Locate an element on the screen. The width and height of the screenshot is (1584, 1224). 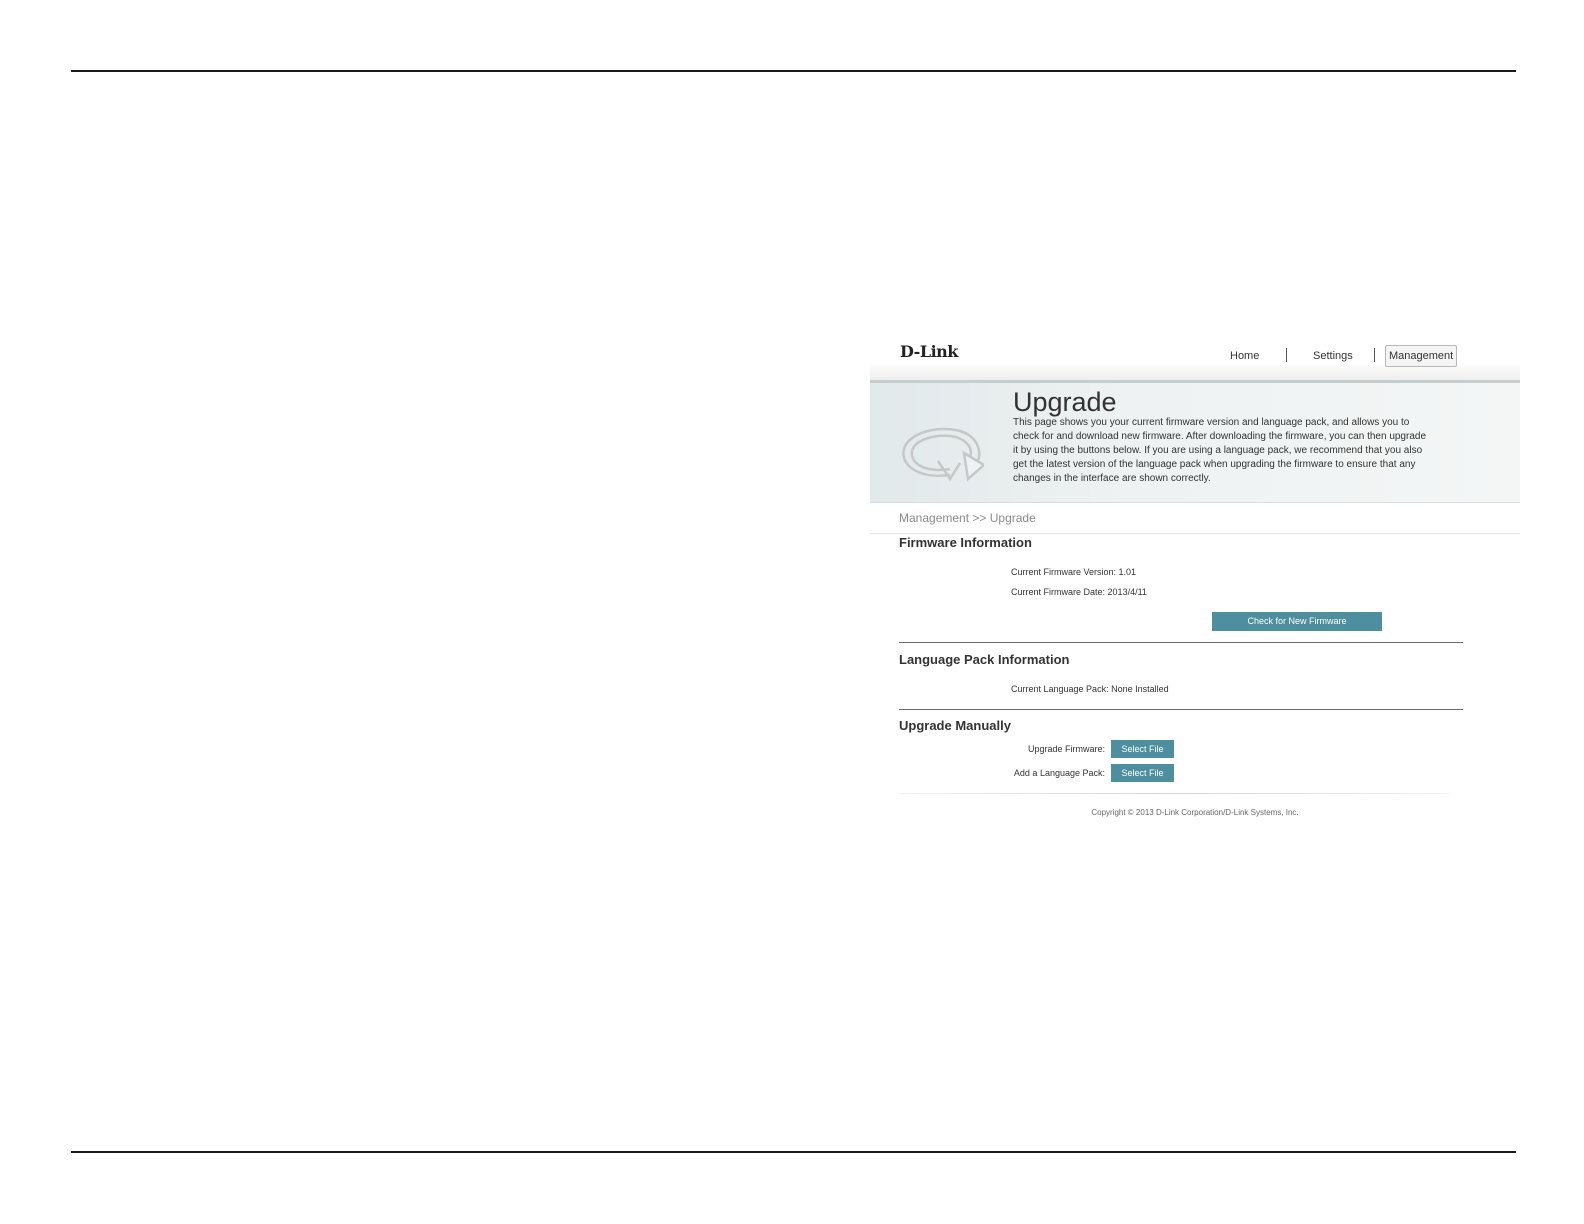
language-pack-value: None Installed is located at coordinates (1140, 689).